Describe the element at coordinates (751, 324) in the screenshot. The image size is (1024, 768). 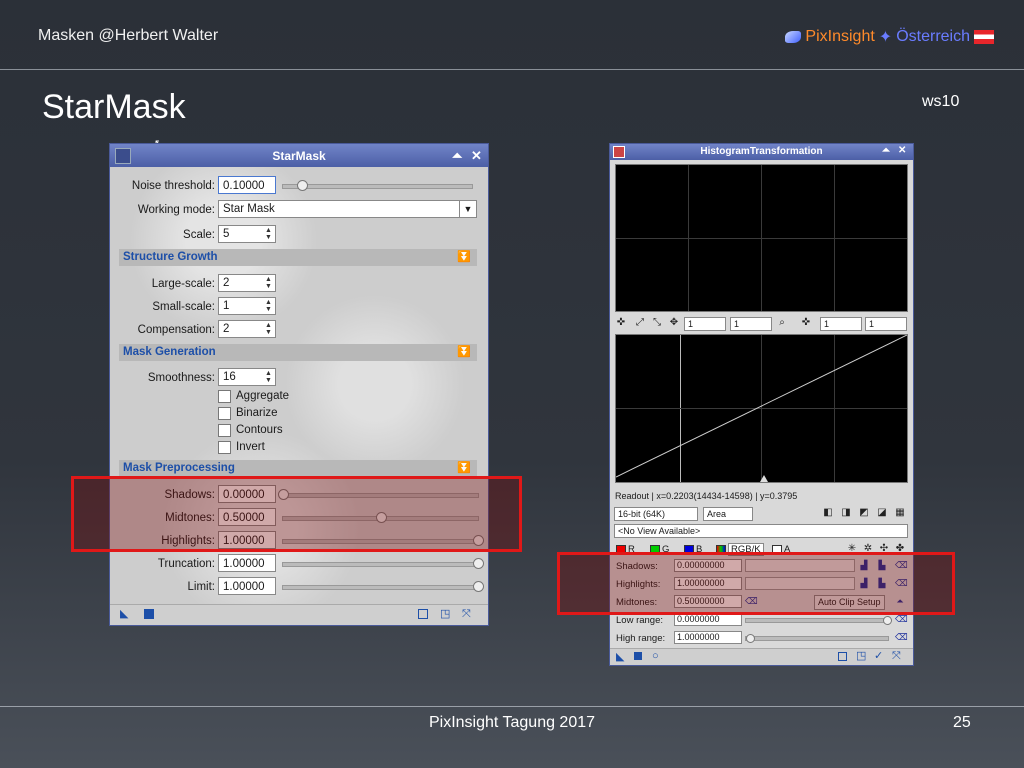
I see `zoom-v-input-1: 1` at that location.